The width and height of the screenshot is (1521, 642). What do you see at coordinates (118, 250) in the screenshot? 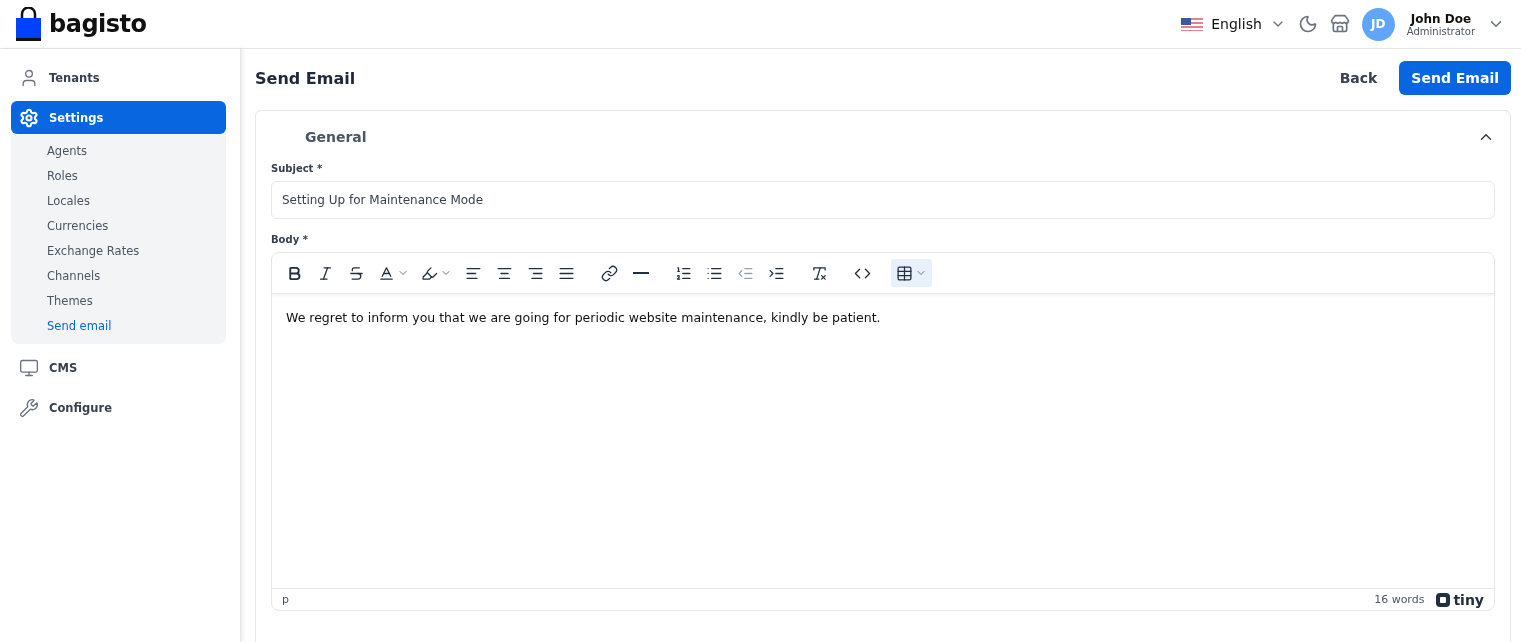
I see `submenu-item: Exchange Rates` at bounding box center [118, 250].